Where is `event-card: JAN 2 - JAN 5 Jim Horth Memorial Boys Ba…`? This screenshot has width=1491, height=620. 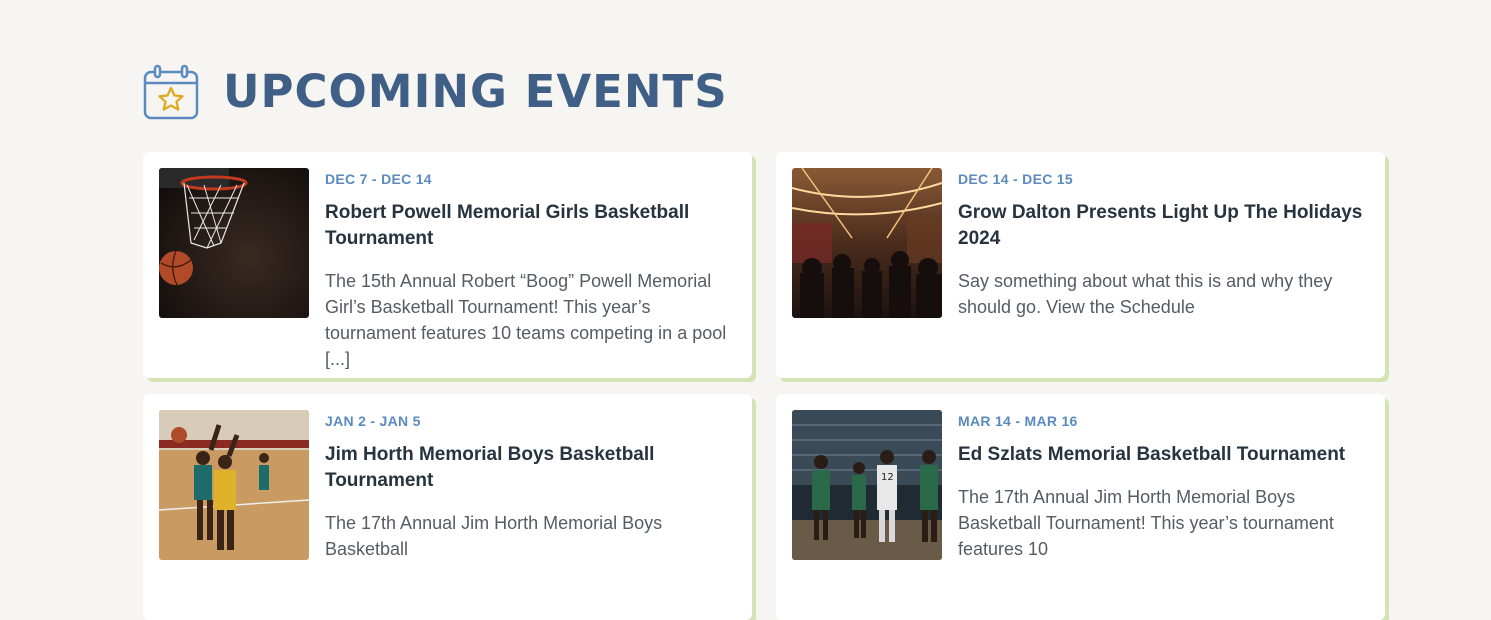 event-card: JAN 2 - JAN 5 Jim Horth Memorial Boys Ba… is located at coordinates (447, 507).